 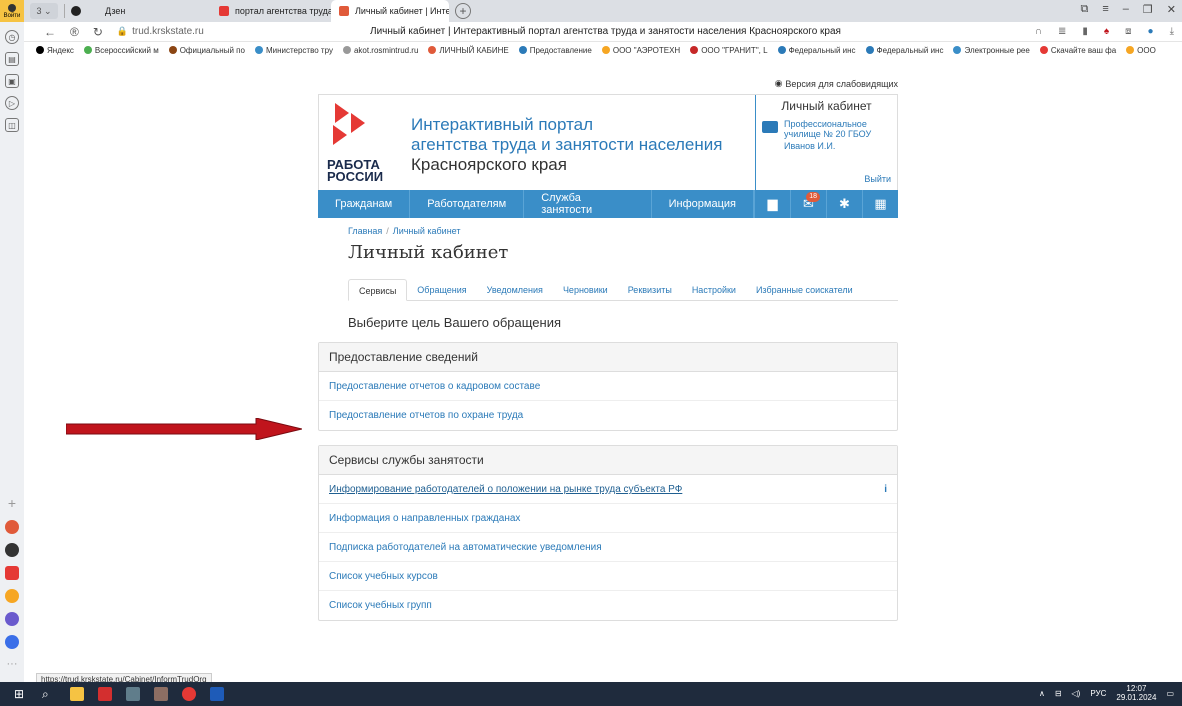 What do you see at coordinates (1172, 31) in the screenshot?
I see `download-icon: ⤓` at bounding box center [1172, 31].